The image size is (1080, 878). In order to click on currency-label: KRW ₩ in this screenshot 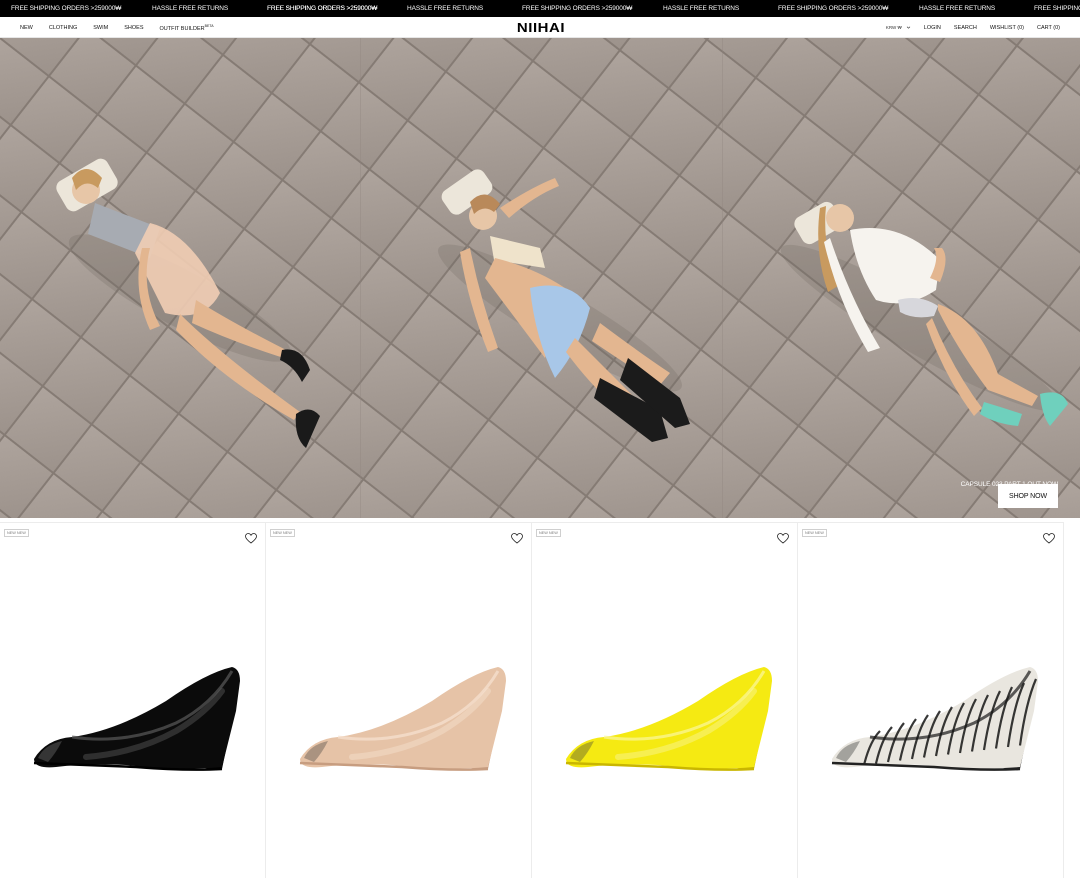, I will do `click(893, 27)`.